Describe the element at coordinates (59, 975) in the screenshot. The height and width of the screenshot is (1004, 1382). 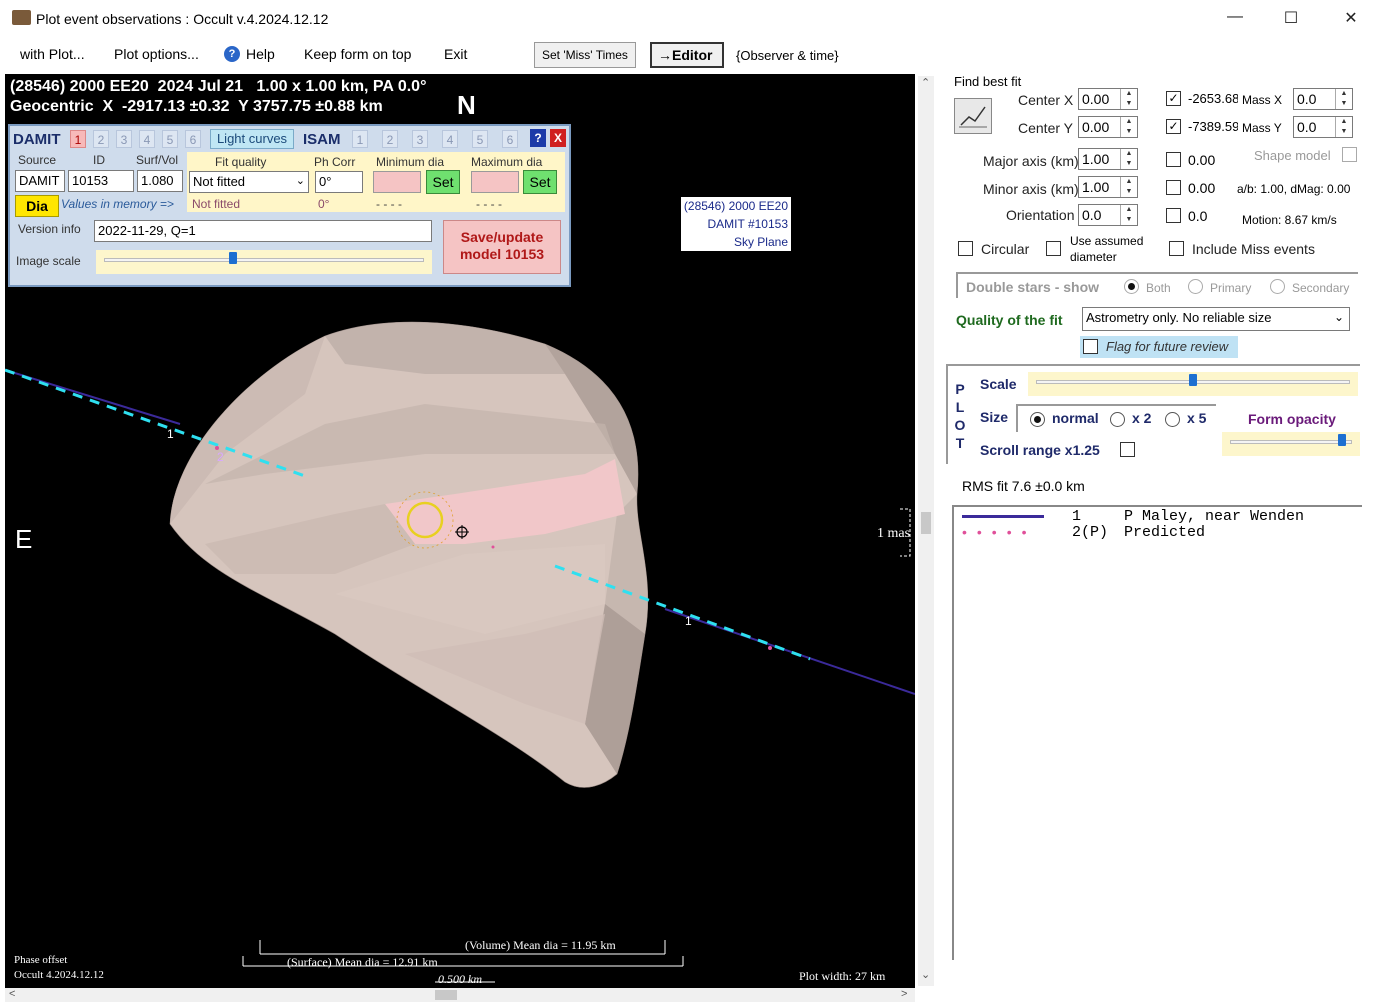
I see `occult-version-label: Occult 4.2024.12.12` at that location.